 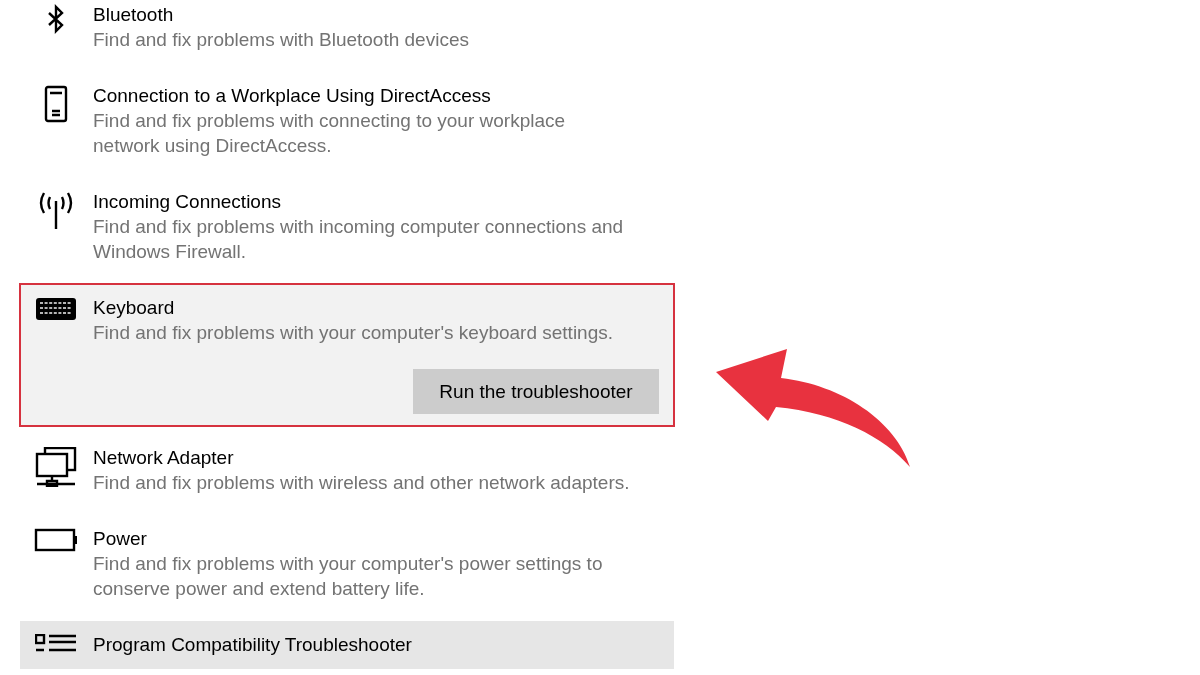 What do you see at coordinates (164, 458) in the screenshot?
I see `item-title: Network Adapter` at bounding box center [164, 458].